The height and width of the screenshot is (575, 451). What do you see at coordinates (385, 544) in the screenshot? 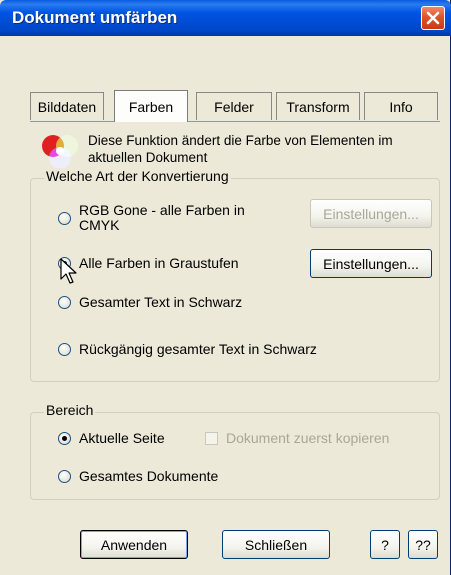
I see `help-button: ?` at bounding box center [385, 544].